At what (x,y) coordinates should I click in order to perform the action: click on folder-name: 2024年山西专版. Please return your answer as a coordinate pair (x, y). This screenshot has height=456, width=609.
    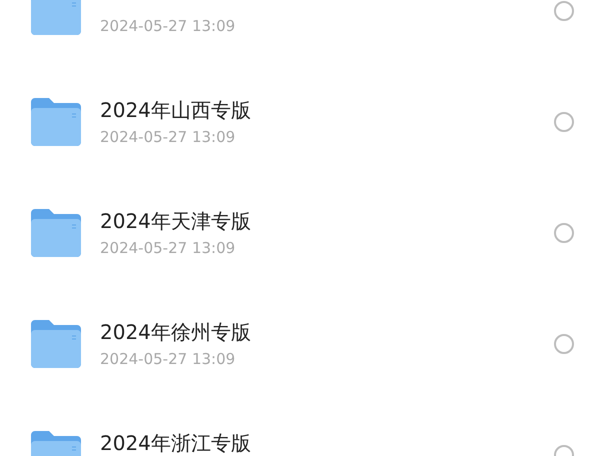
    Looking at the image, I should click on (176, 110).